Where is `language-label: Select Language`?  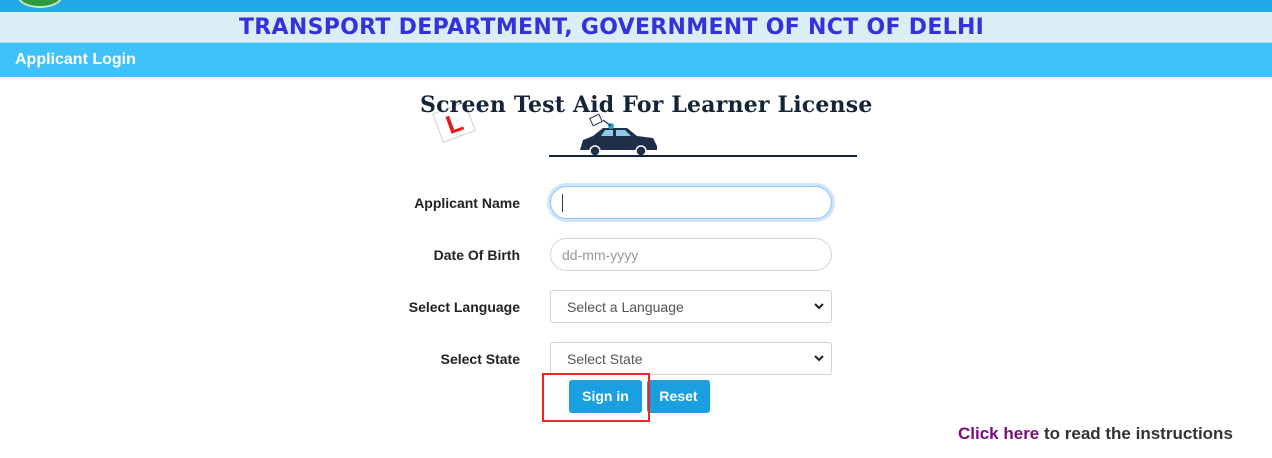 language-label: Select Language is located at coordinates (464, 307).